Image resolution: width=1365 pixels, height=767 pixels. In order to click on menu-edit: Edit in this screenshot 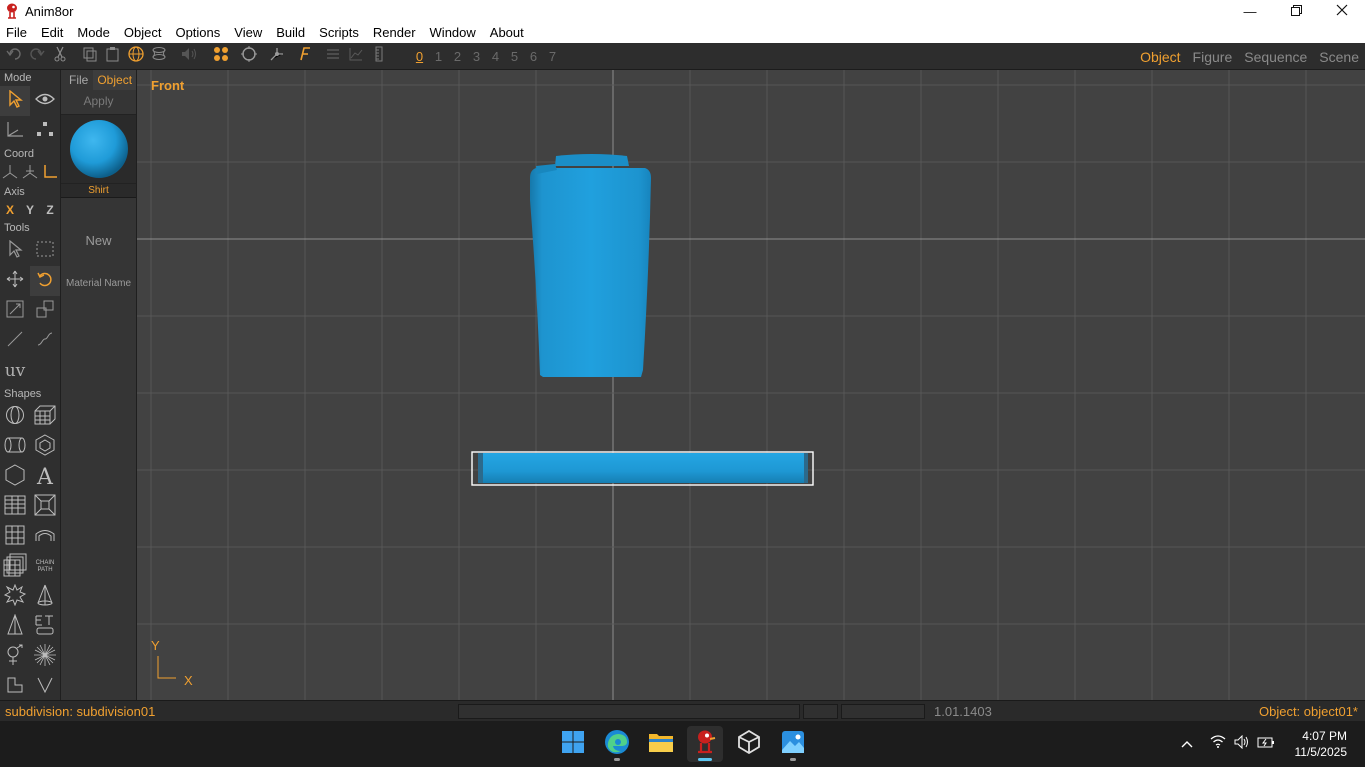, I will do `click(52, 32)`.